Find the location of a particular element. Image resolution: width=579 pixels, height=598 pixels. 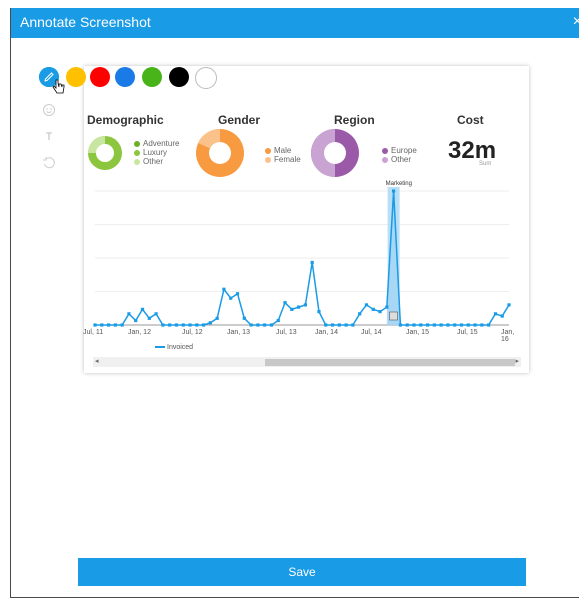

tick-jul-11: Jul, 11 is located at coordinates (93, 332).